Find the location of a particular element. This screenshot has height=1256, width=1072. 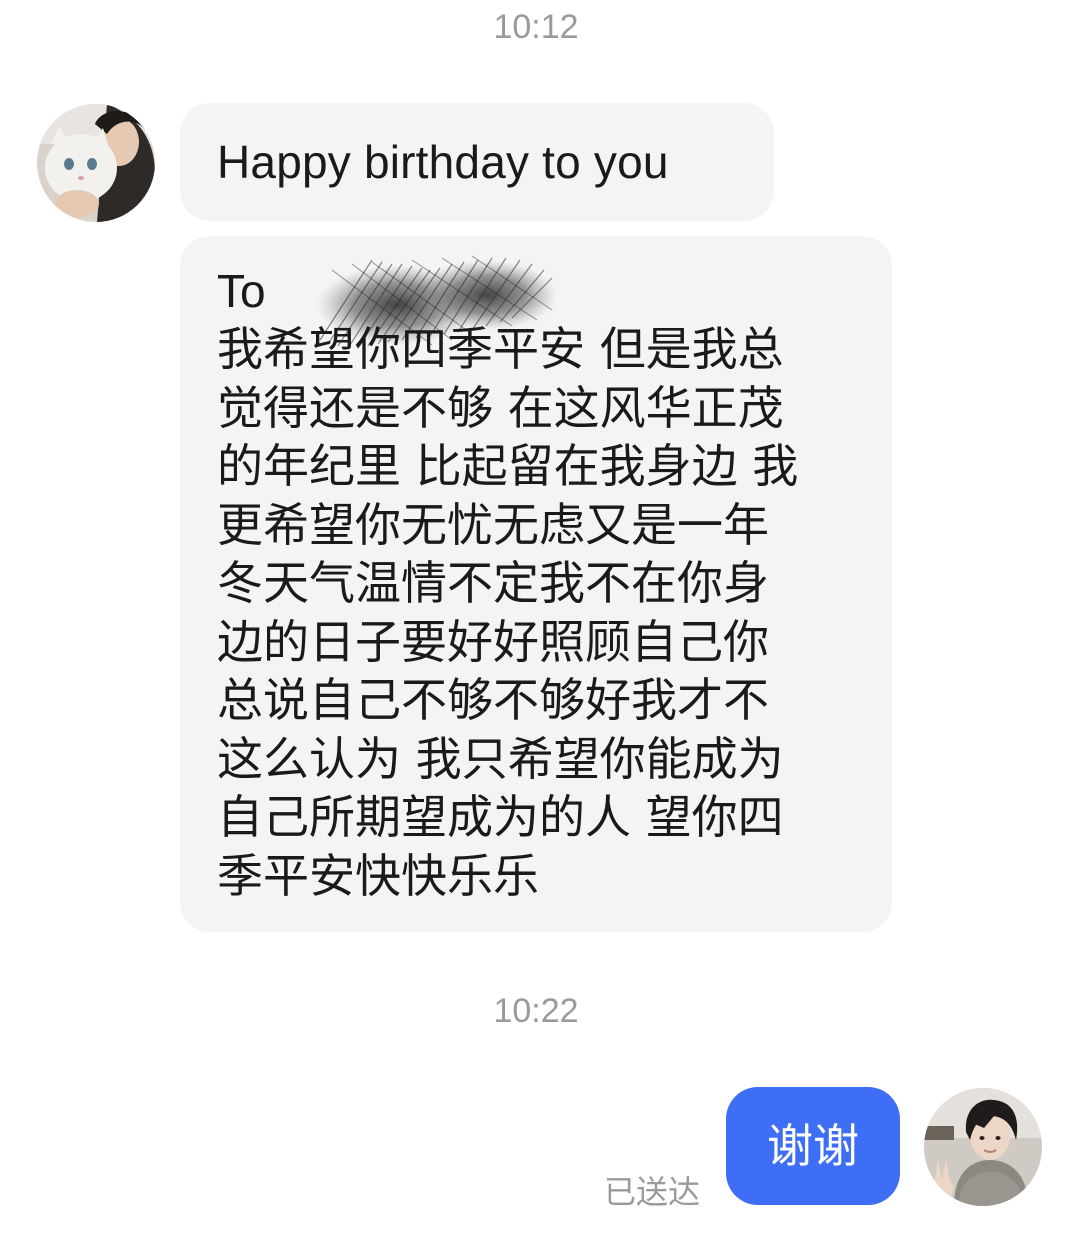

message-line: 这么认为 我只希望你能成为 is located at coordinates (500, 758).